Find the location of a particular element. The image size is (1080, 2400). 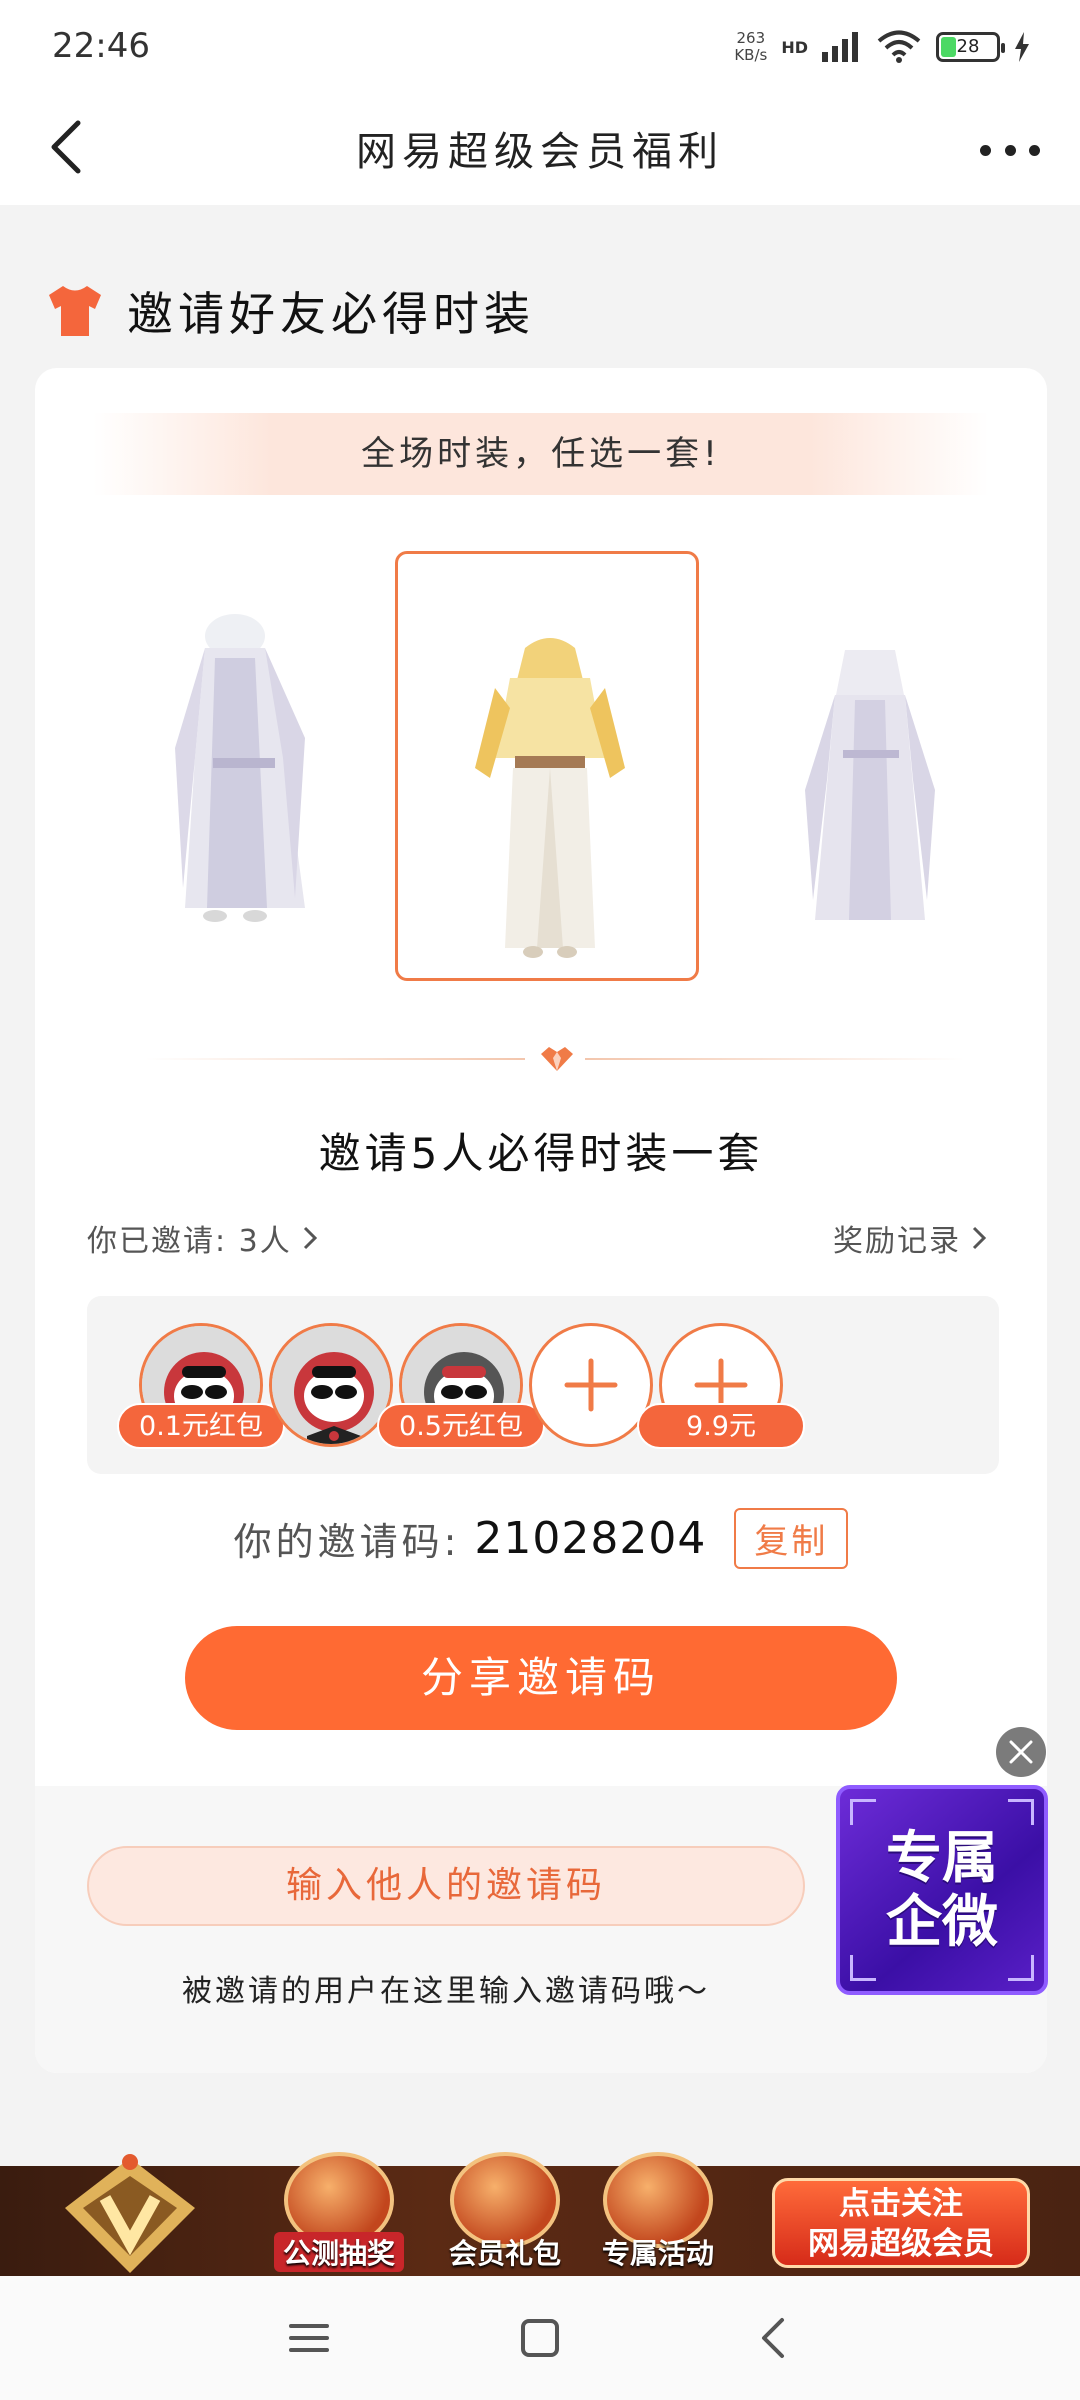

avatar is located at coordinates (331, 1385).